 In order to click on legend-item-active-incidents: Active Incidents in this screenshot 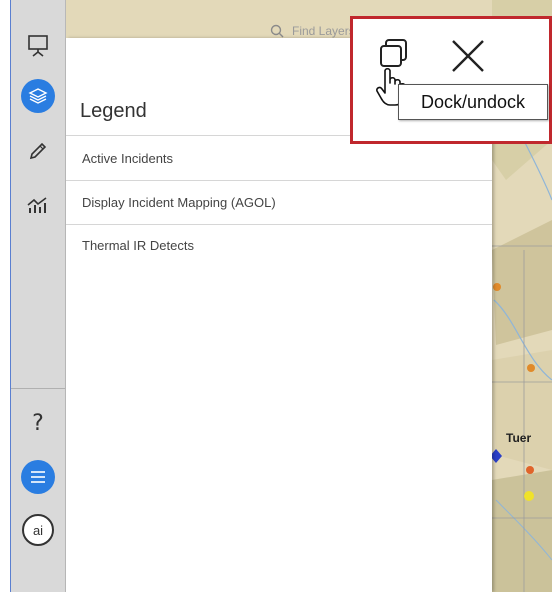, I will do `click(127, 158)`.